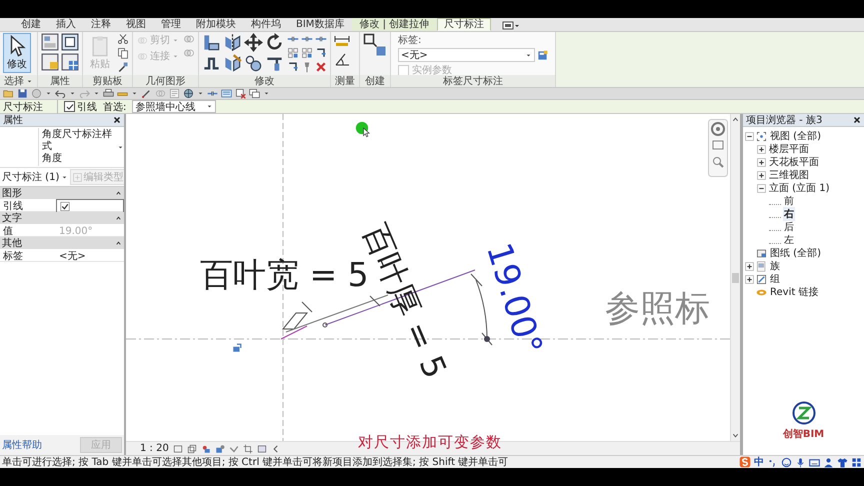 Image resolution: width=864 pixels, height=486 pixels. Describe the element at coordinates (50, 62) in the screenshot. I see `type-properties-icon` at that location.